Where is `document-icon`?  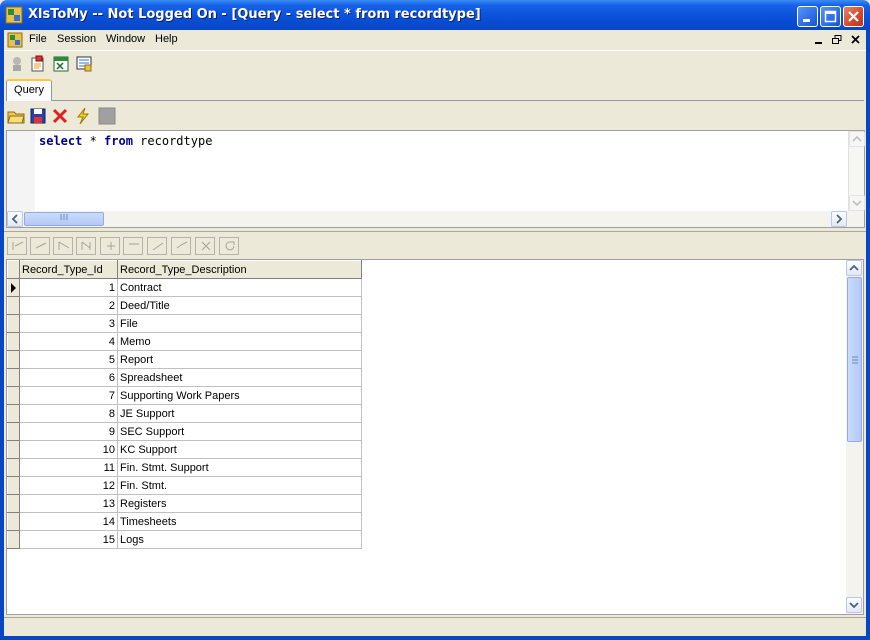 document-icon is located at coordinates (15, 40).